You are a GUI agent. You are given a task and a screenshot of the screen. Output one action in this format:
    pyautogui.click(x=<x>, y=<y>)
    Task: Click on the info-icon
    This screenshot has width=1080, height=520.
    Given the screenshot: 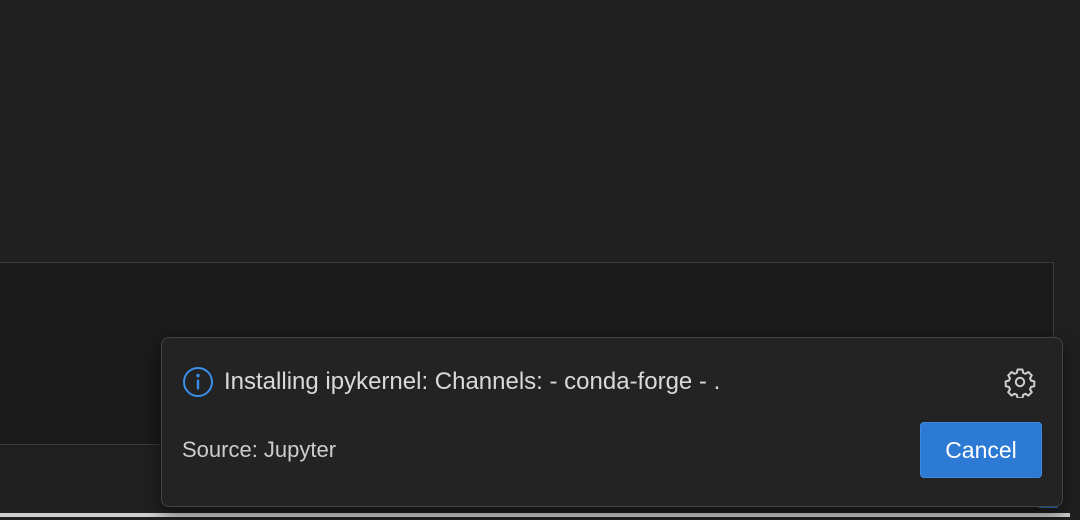 What is the action you would take?
    pyautogui.click(x=198, y=382)
    